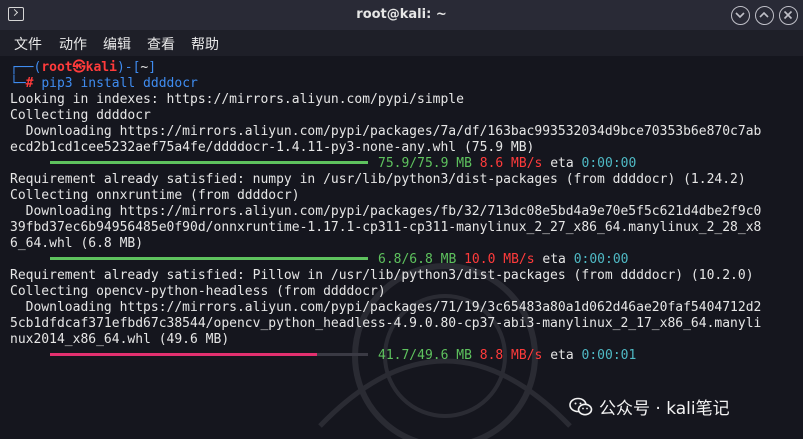 The image size is (803, 439). What do you see at coordinates (152, 67) in the screenshot?
I see `prompt-close: ]` at bounding box center [152, 67].